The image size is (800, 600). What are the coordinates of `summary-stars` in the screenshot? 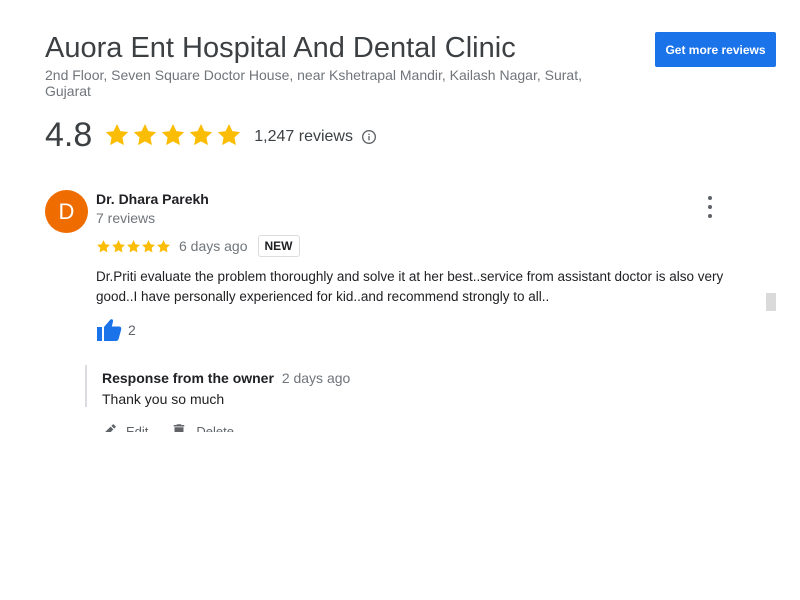 It's located at (173, 135).